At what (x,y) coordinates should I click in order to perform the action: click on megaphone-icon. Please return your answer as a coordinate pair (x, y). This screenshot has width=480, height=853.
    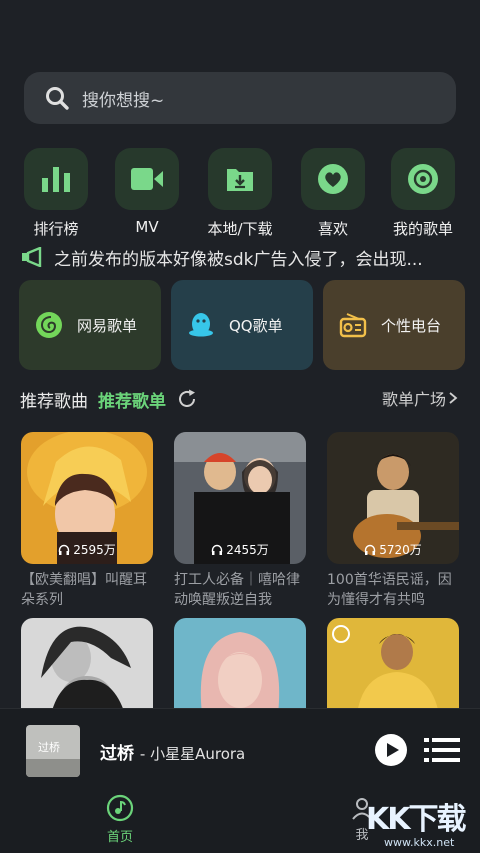
    Looking at the image, I should click on (32, 257).